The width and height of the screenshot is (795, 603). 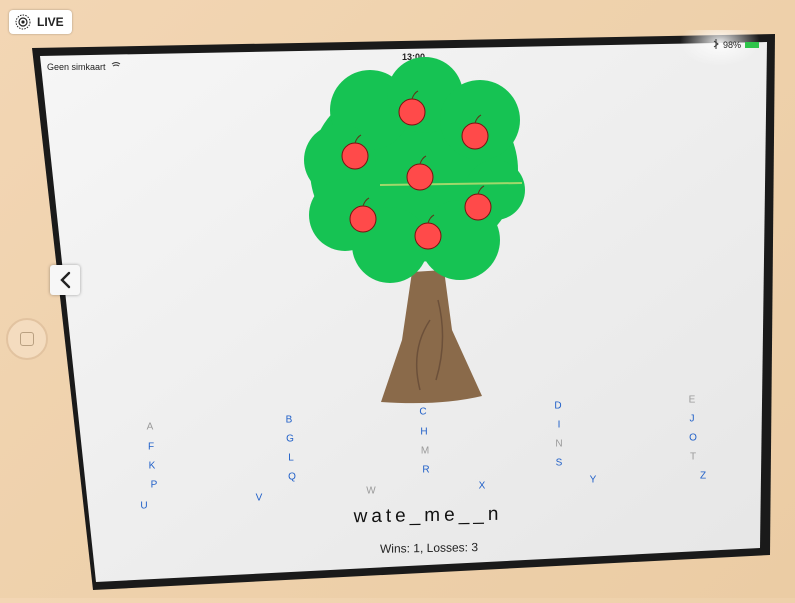 What do you see at coordinates (151, 447) in the screenshot?
I see `letter-button: F` at bounding box center [151, 447].